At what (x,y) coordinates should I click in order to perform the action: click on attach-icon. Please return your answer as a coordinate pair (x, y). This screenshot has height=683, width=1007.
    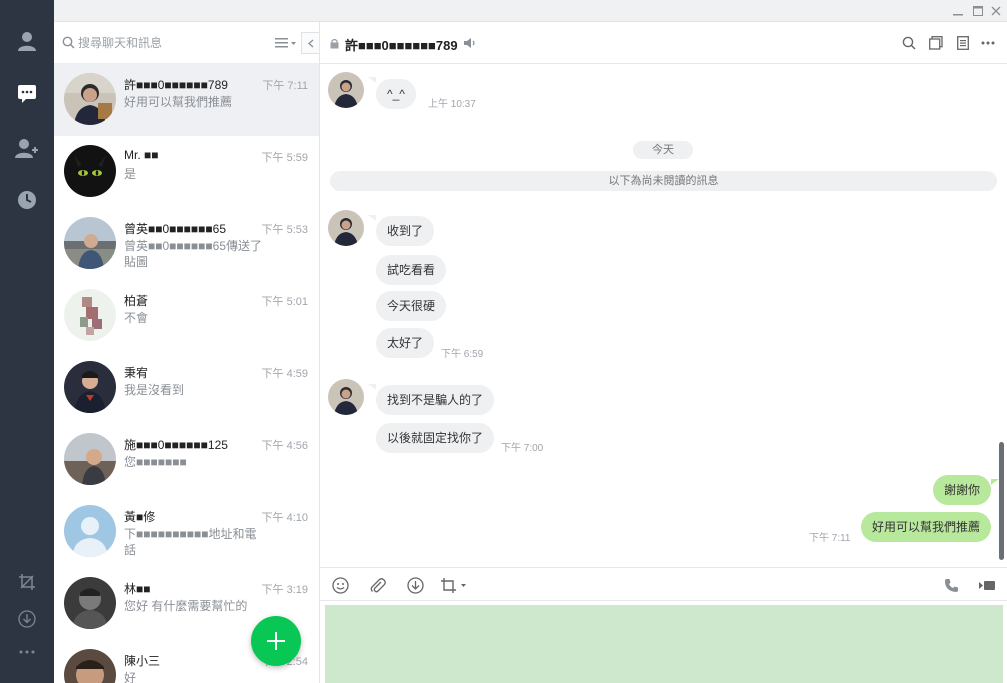
    Looking at the image, I should click on (377, 585).